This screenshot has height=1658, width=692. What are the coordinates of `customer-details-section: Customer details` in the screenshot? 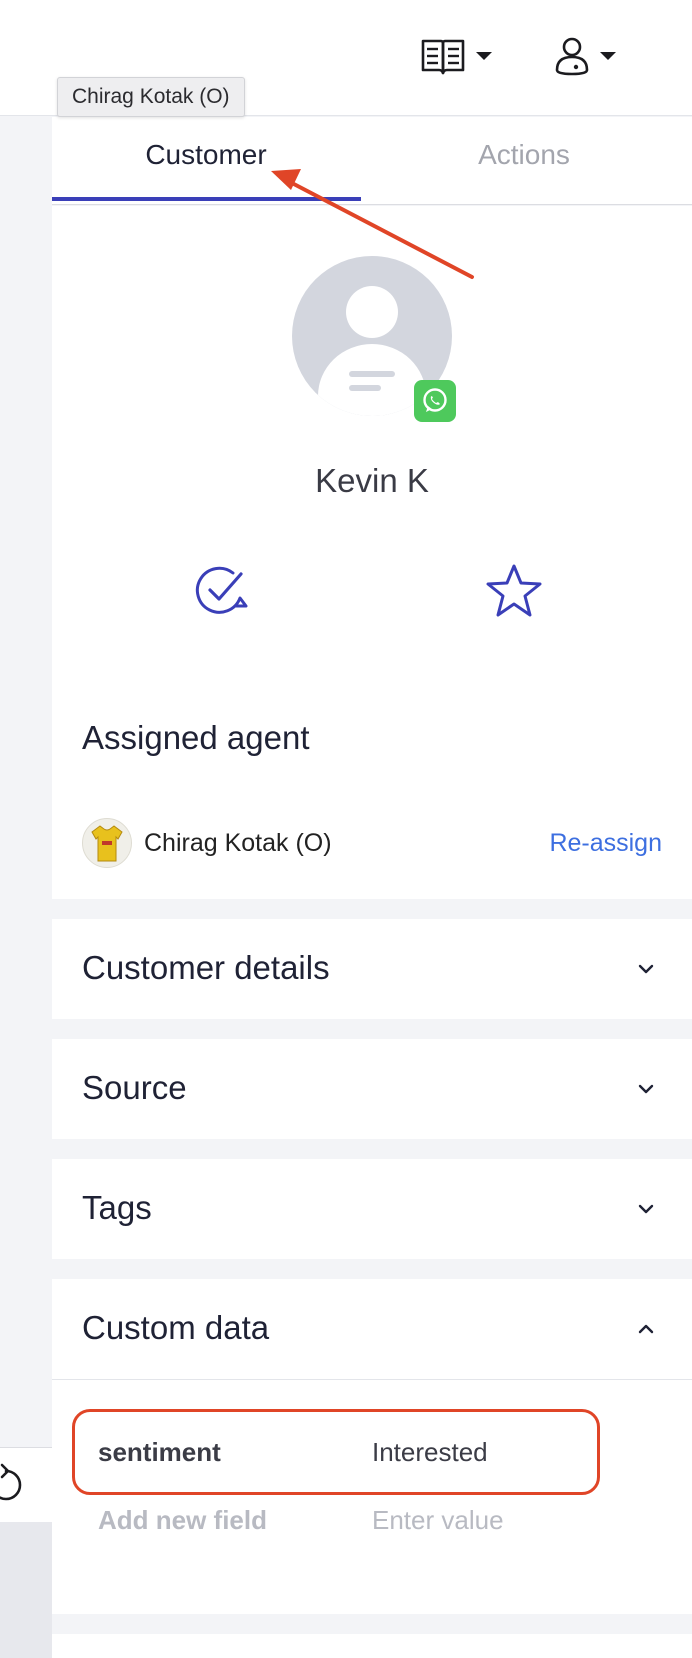 It's located at (372, 969).